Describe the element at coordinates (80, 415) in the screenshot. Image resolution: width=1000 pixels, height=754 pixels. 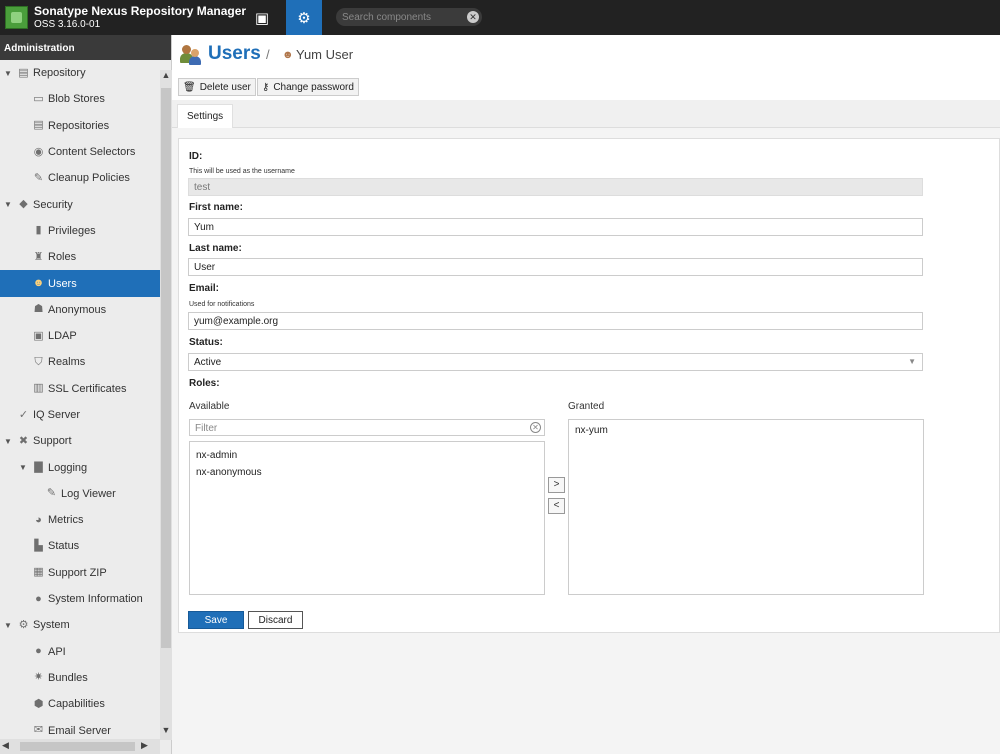
I see `sidebar-item-iq-server: ✓ IQ Server` at that location.